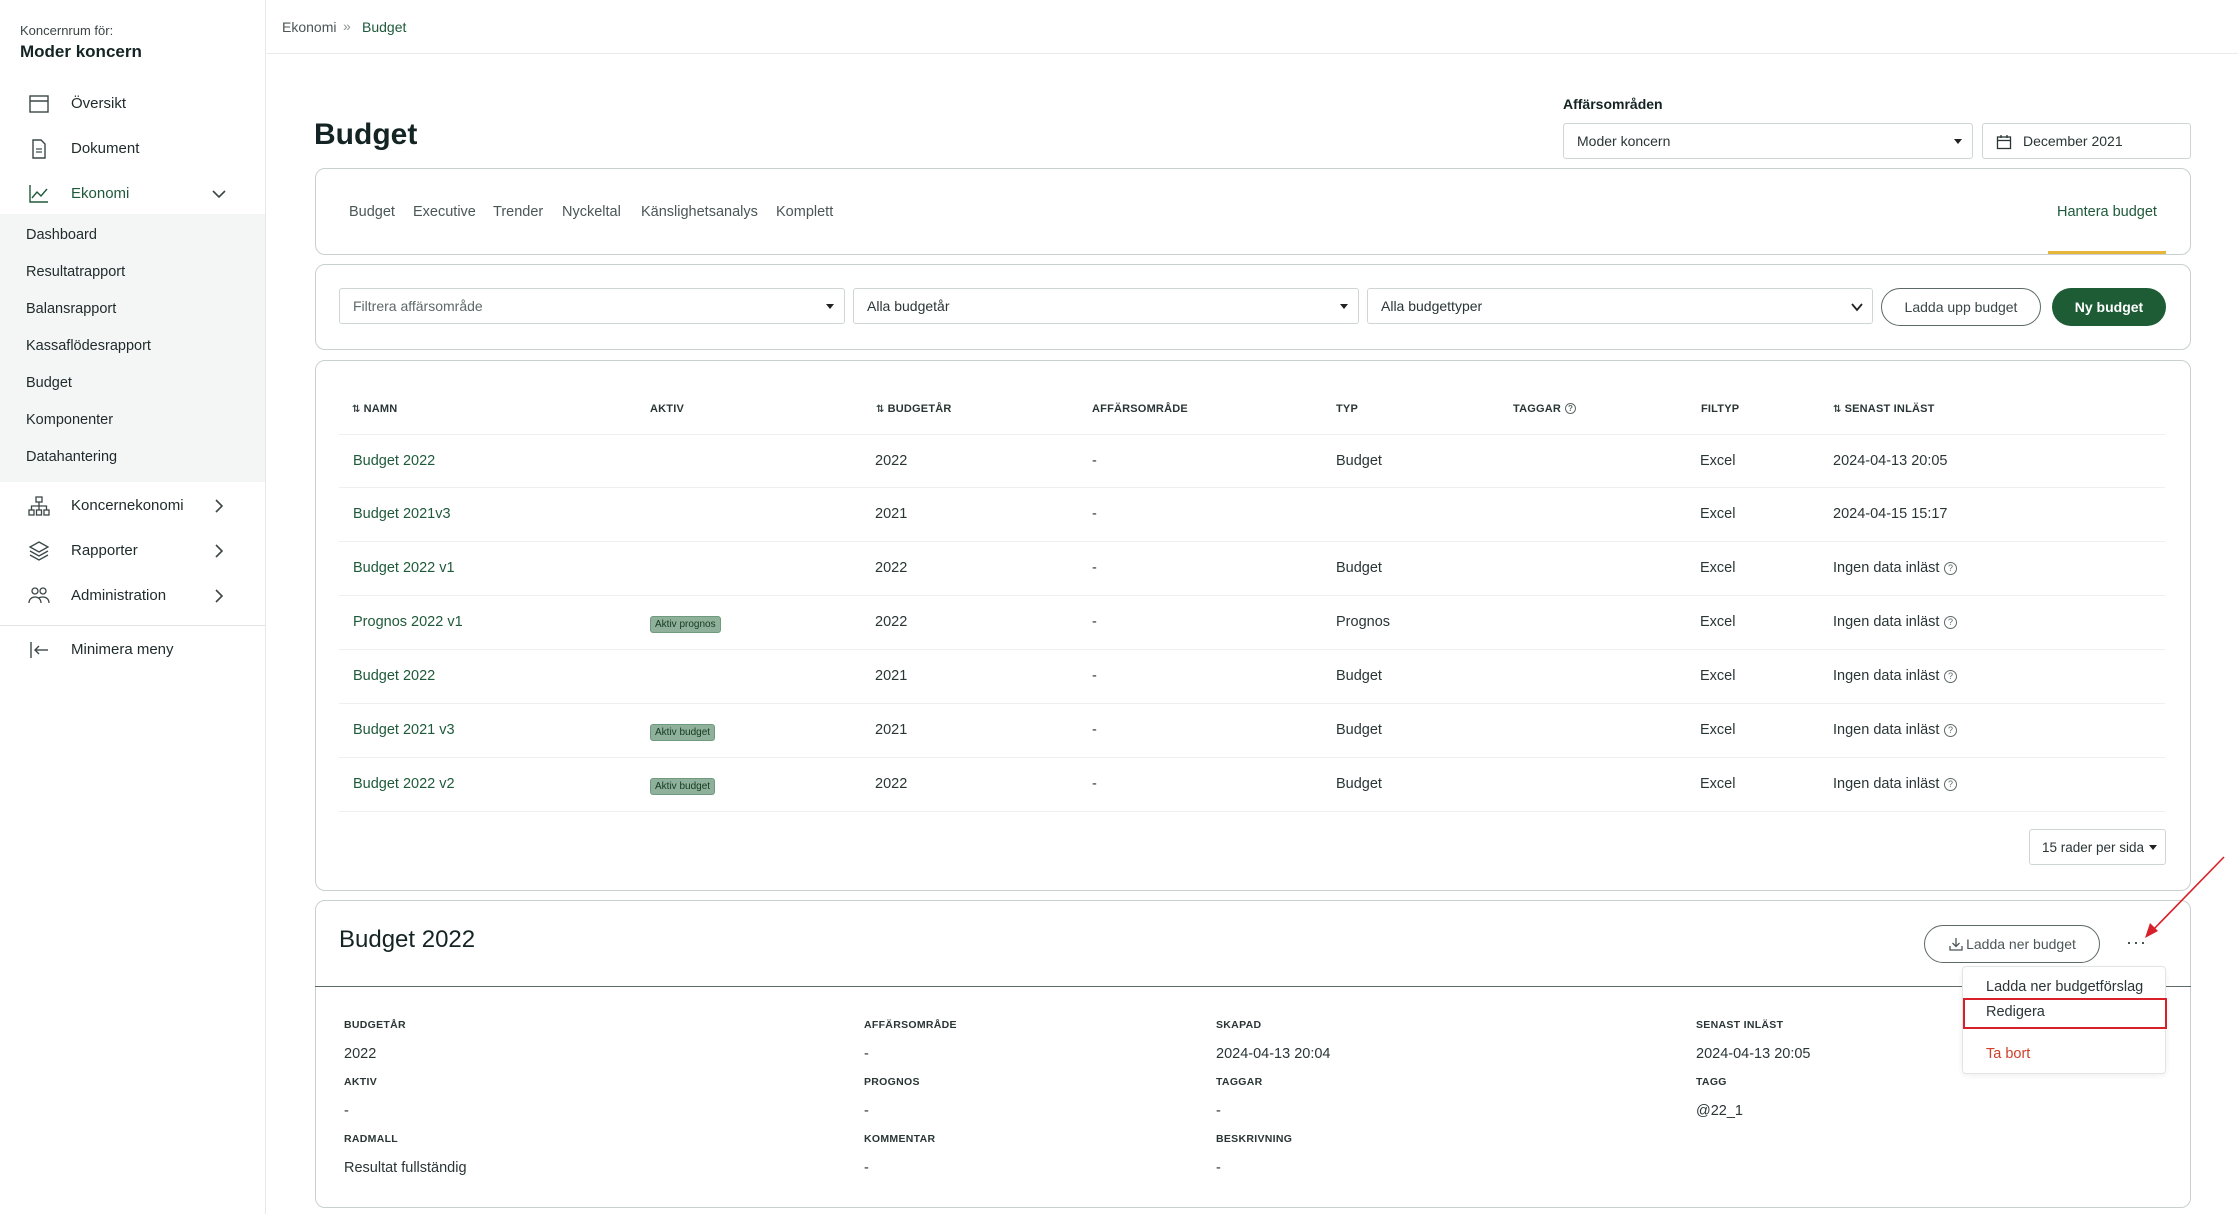  What do you see at coordinates (2021, 944) in the screenshot?
I see `download-budget-label: Ladda ner budget` at bounding box center [2021, 944].